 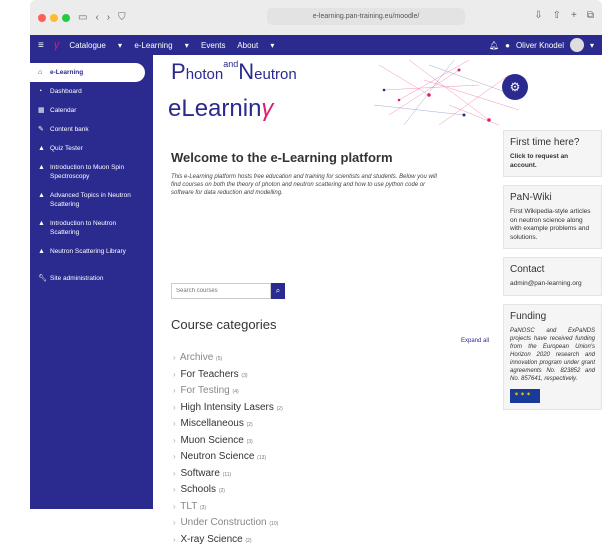 What do you see at coordinates (91, 91) in the screenshot?
I see `sidebar-item-dashboard: ◔ Dashboard` at bounding box center [91, 91].